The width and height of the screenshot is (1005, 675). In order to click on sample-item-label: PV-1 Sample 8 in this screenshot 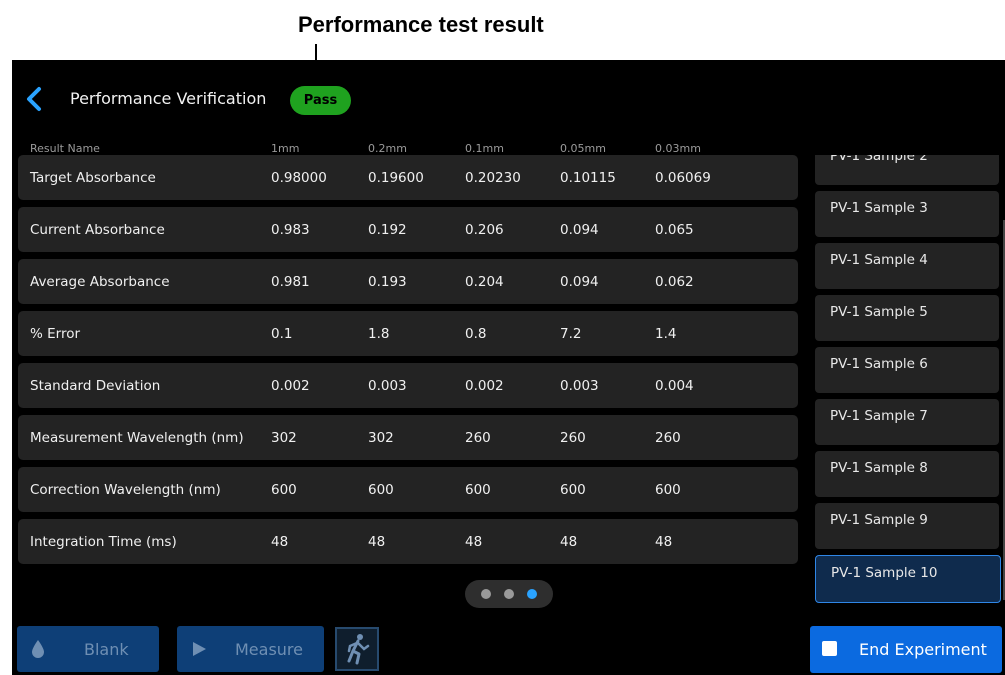, I will do `click(879, 468)`.